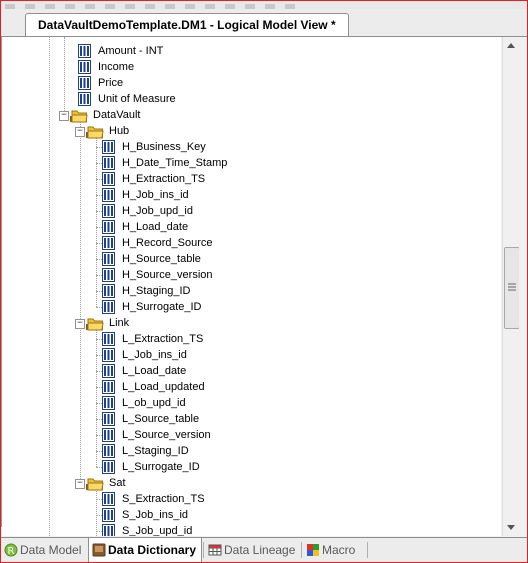  Describe the element at coordinates (511, 527) in the screenshot. I see `scroll-down-button` at that location.